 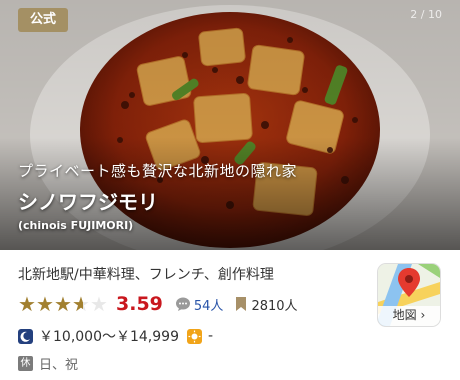 I want to click on bookmark-icon, so click(x=241, y=304).